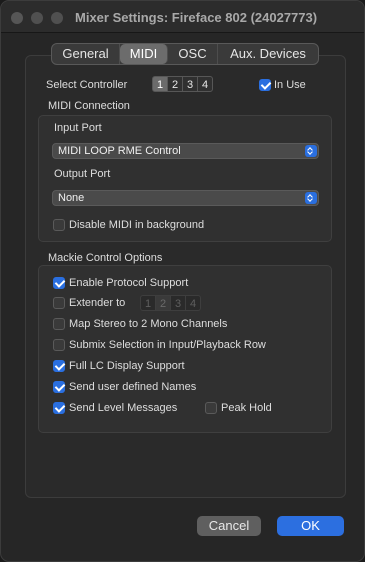 The image size is (365, 562). What do you see at coordinates (290, 85) in the screenshot?
I see `in-use-label: In Use` at bounding box center [290, 85].